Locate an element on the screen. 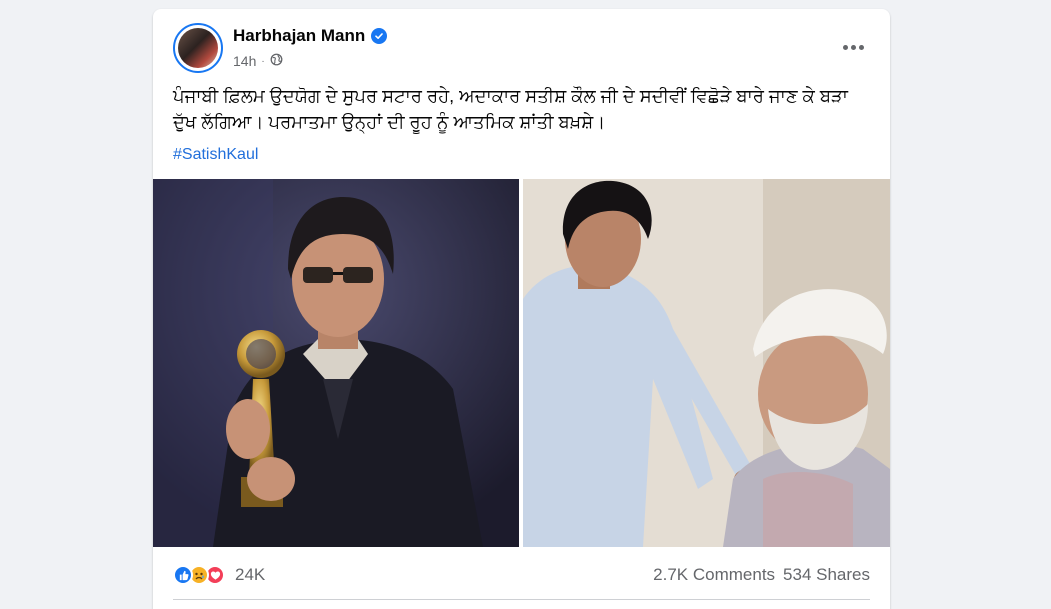  avatar-image is located at coordinates (198, 48).